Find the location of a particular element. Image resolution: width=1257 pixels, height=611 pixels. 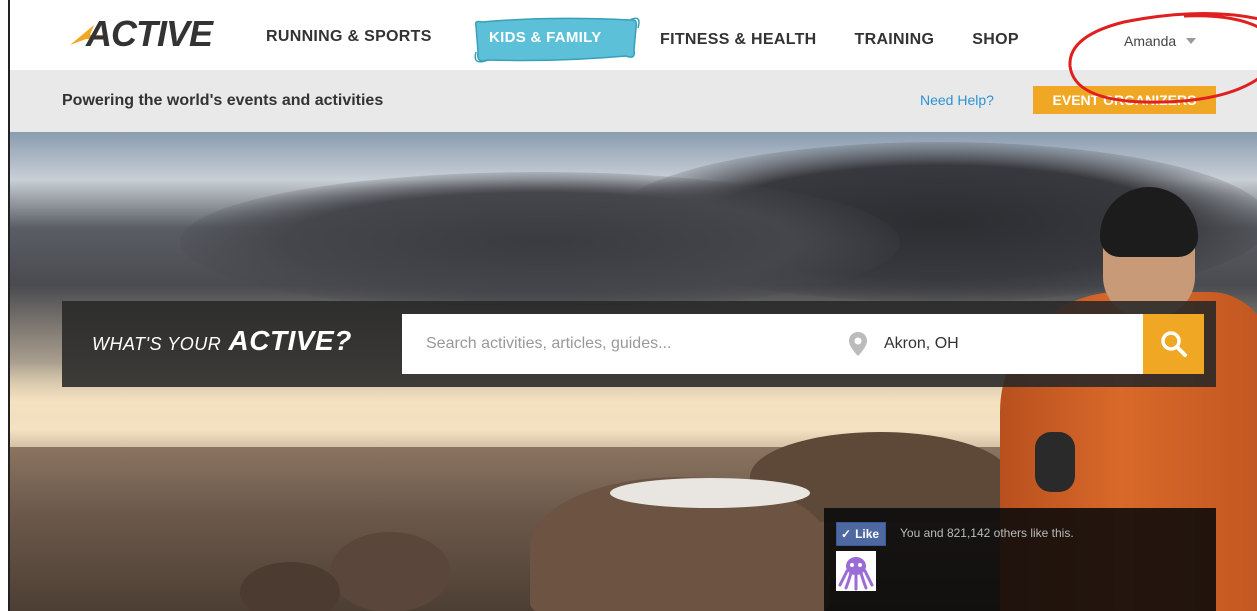

nav-fitness-health: FITNESS & HEALTH is located at coordinates (738, 40).